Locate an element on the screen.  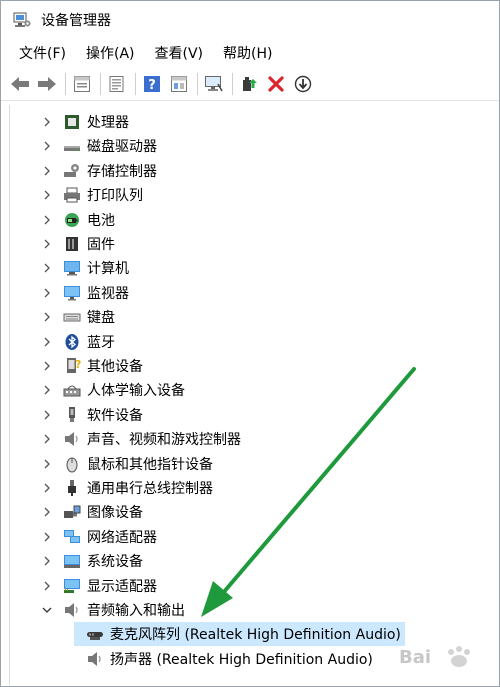
watermark-logo: Bai is located at coordinates (439, 656).